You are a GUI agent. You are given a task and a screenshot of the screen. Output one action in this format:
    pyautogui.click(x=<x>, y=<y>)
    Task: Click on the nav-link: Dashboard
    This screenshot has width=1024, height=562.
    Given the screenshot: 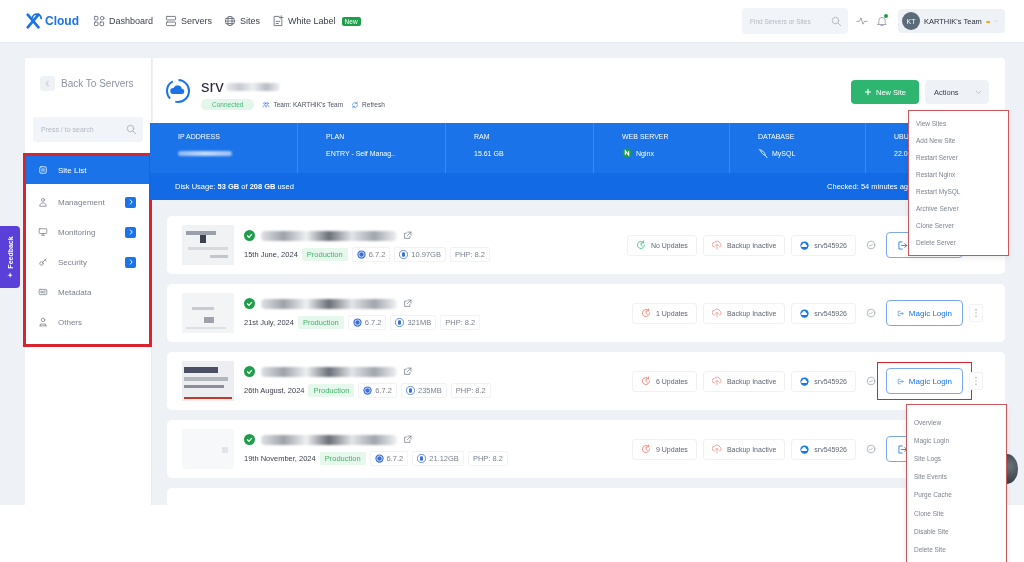 What is the action you would take?
    pyautogui.click(x=123, y=21)
    